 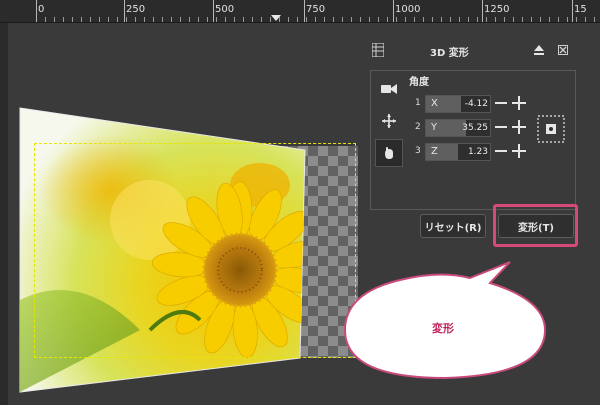 What do you see at coordinates (418, 151) in the screenshot?
I see `axis-index: 3` at bounding box center [418, 151].